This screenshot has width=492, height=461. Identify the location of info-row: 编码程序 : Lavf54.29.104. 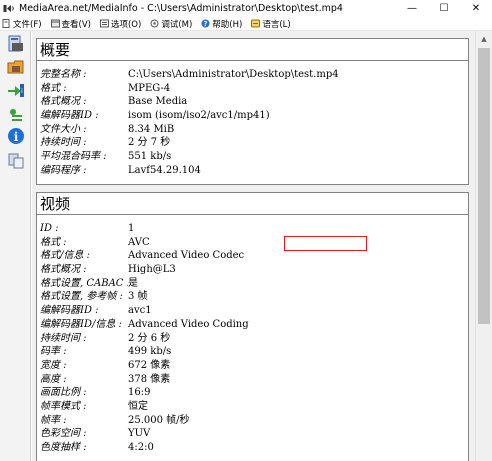
(252, 171).